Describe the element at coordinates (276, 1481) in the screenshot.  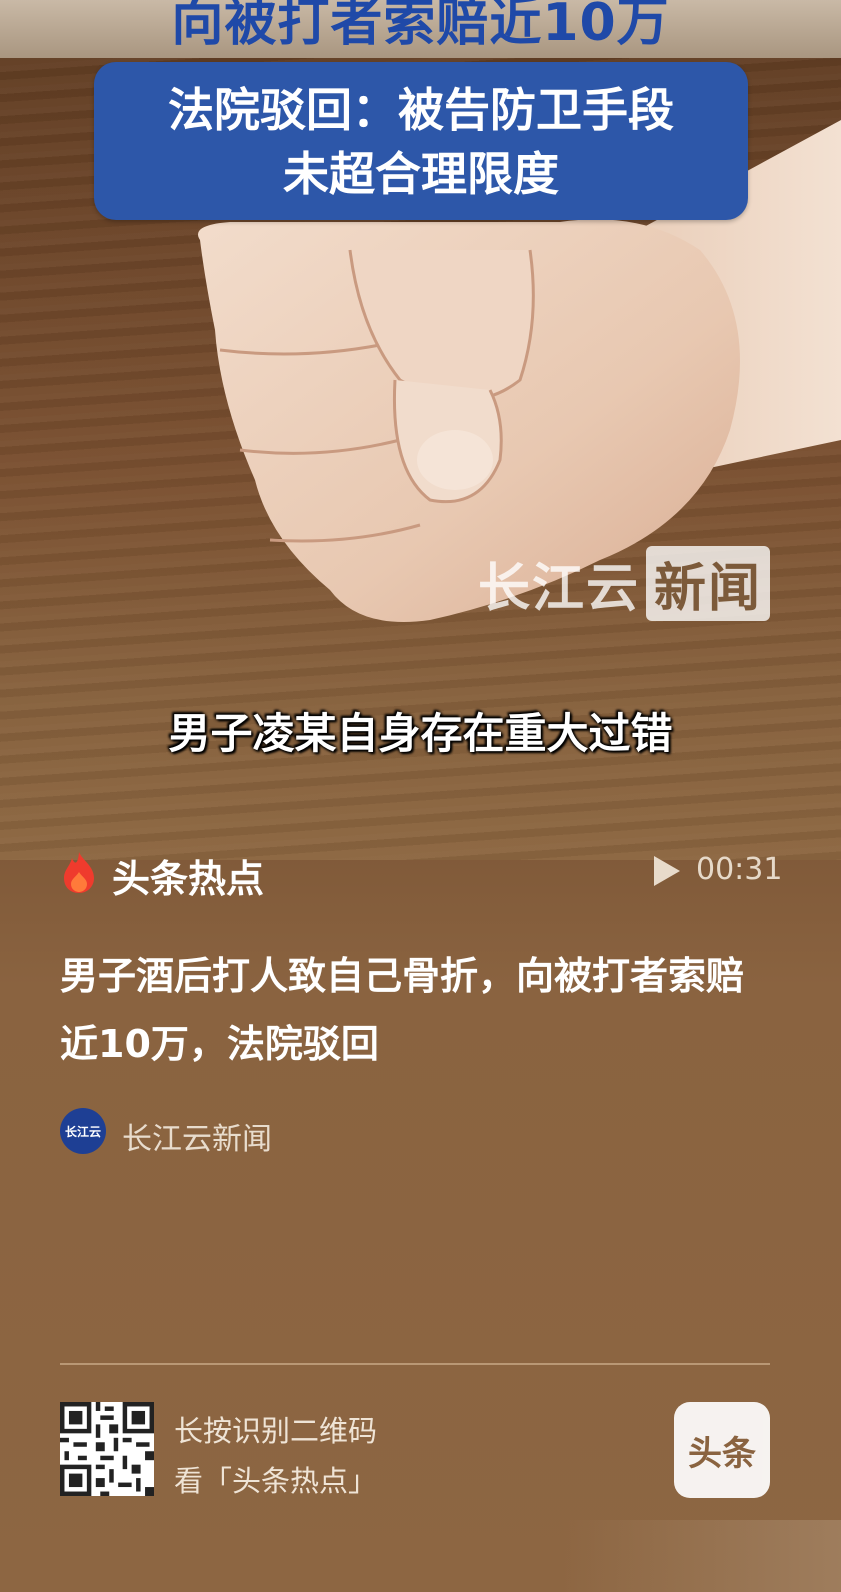
I see `qr-hint-line-2: 看「头条热点」` at that location.